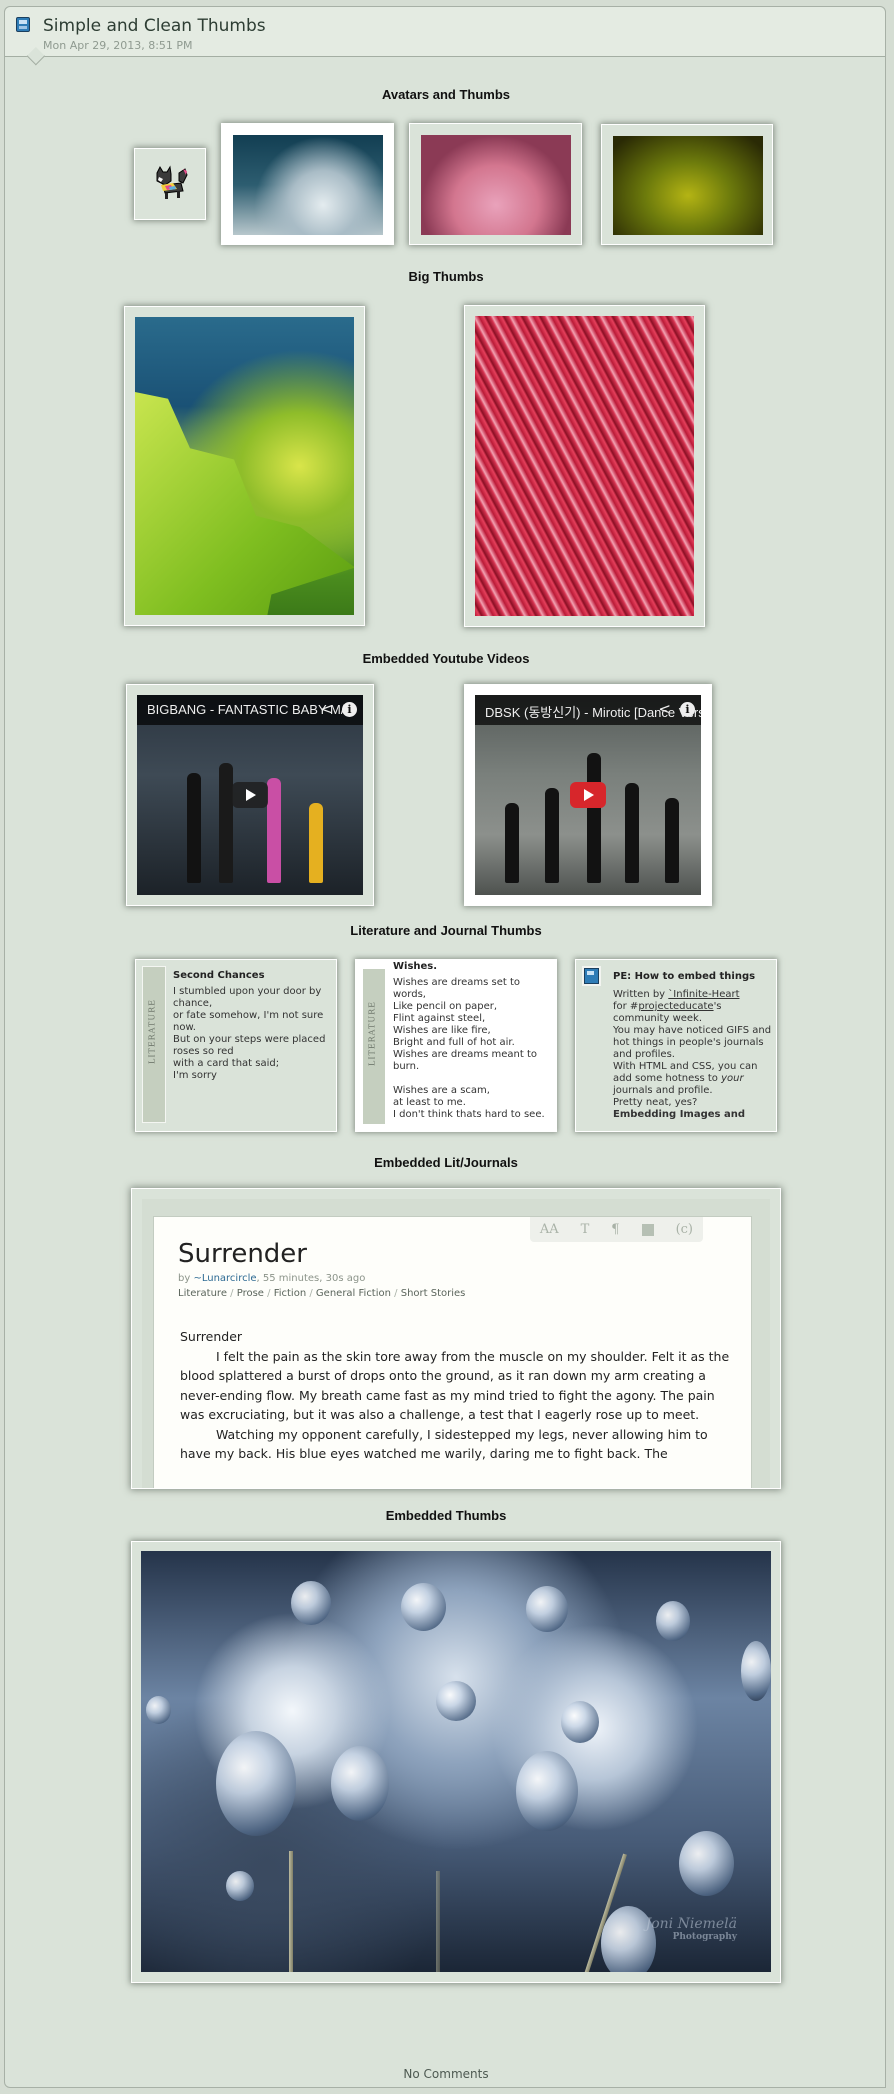  I want to click on background-toggle-icon, so click(647, 1229).